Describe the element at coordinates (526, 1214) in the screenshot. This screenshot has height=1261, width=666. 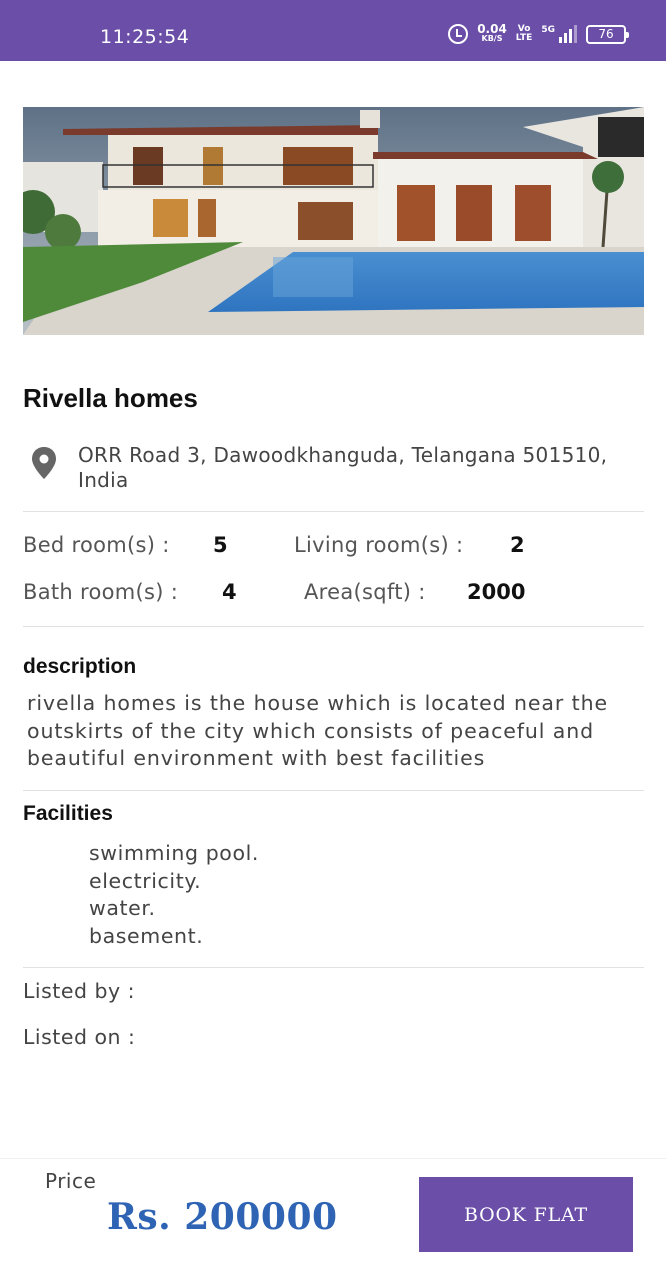
I see `book-flat-button: BOOK FLAT` at that location.